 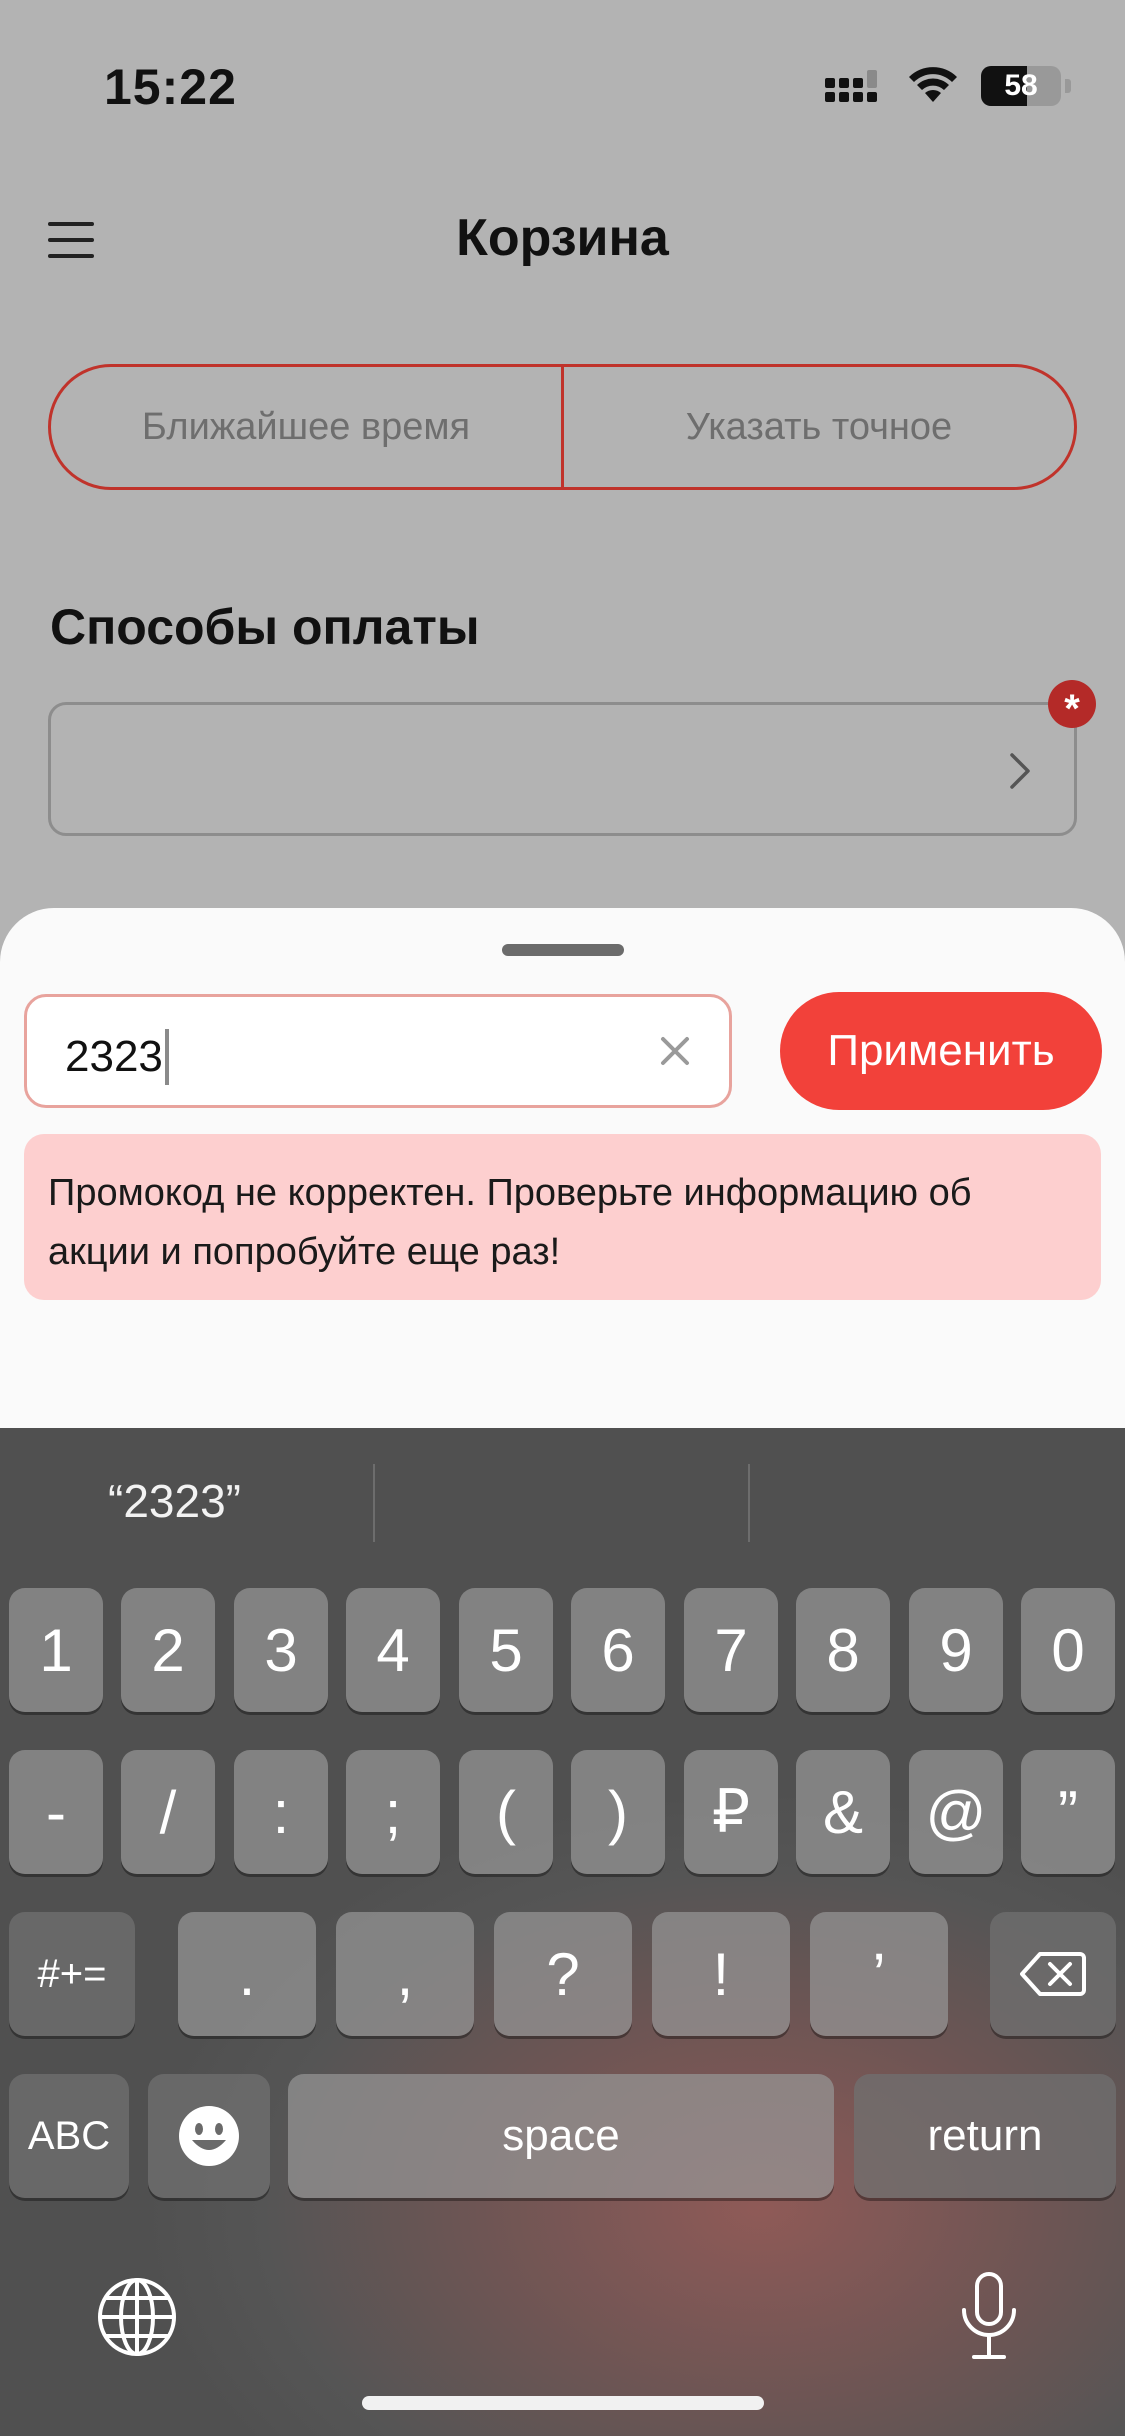 What do you see at coordinates (562, 238) in the screenshot?
I see `page-title: Корзина` at bounding box center [562, 238].